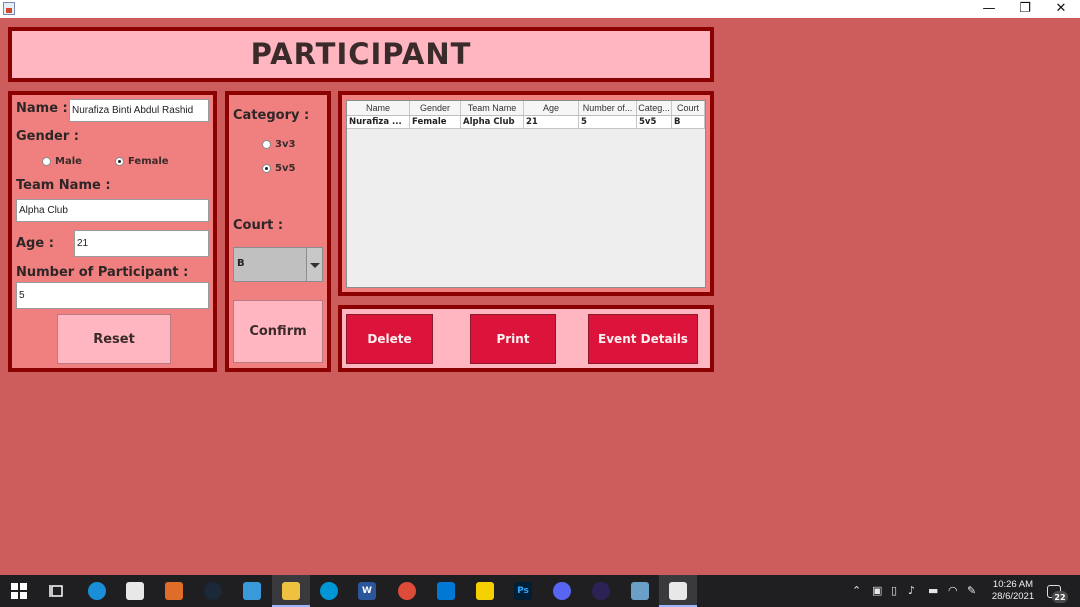 This screenshot has width=1080, height=607. Describe the element at coordinates (57, 591) in the screenshot. I see `task-view-icon` at that location.